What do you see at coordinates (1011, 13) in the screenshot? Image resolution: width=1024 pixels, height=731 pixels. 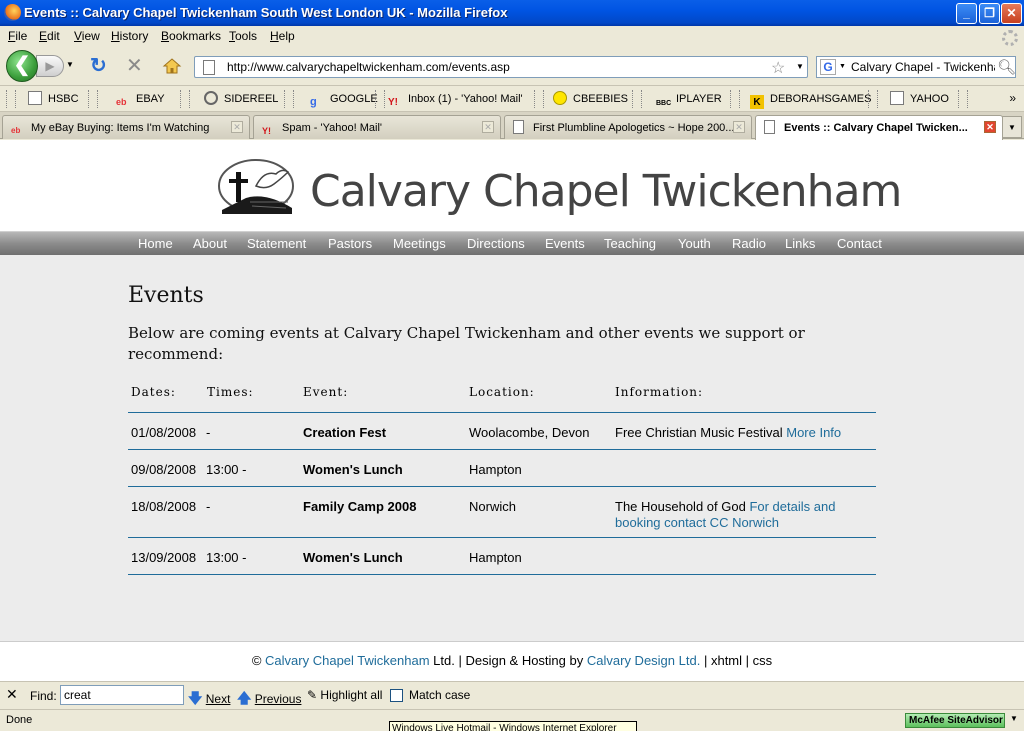 I see `close-button: ✕` at bounding box center [1011, 13].